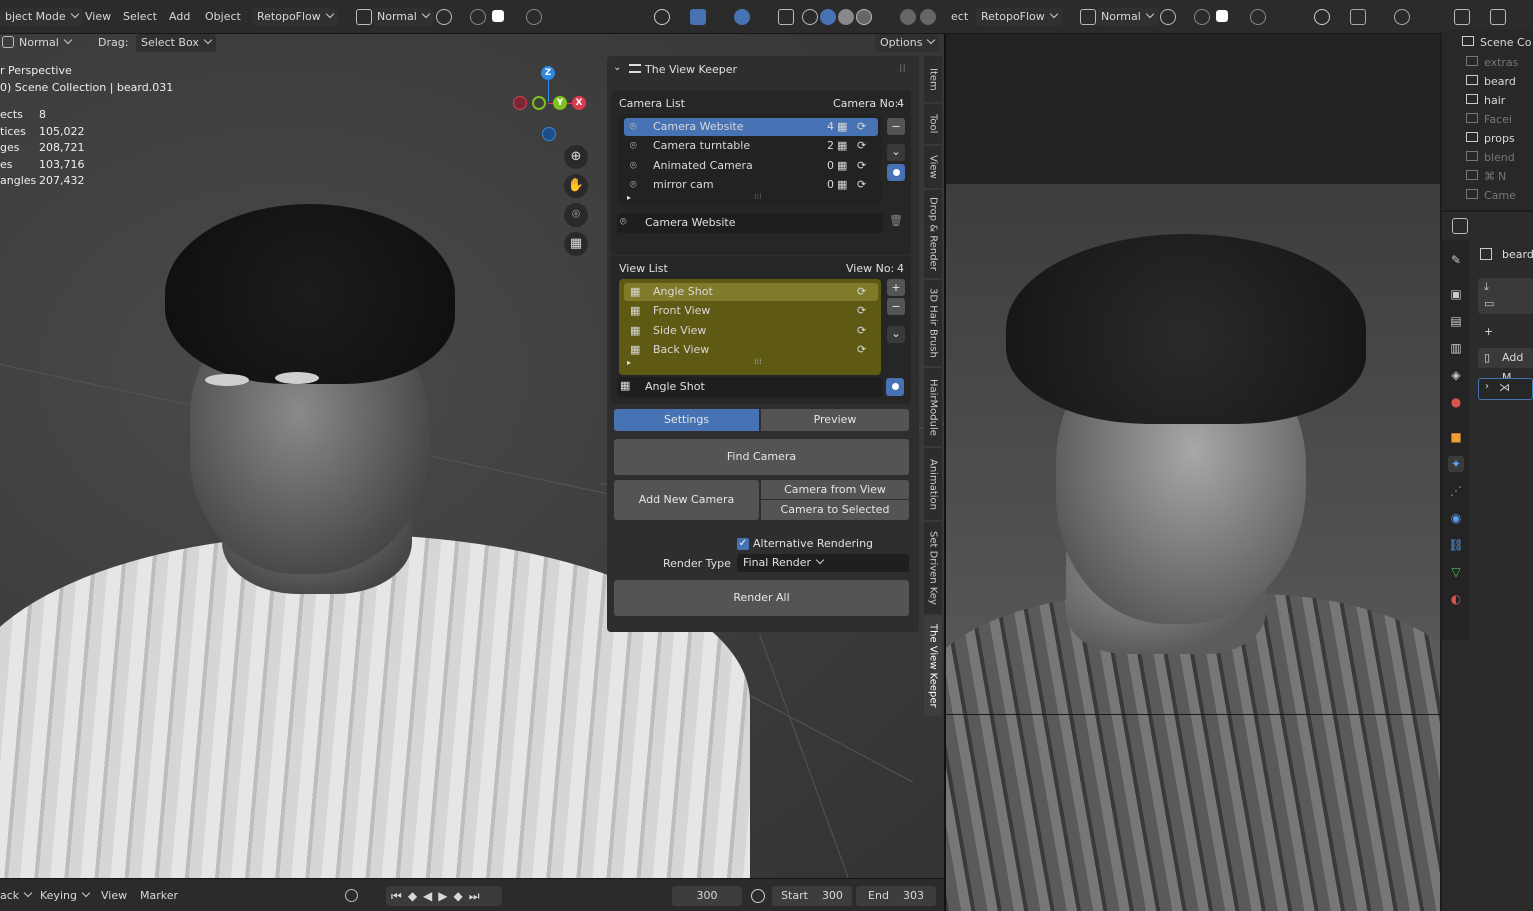  I want to click on remove-view-button: −, so click(896, 306).